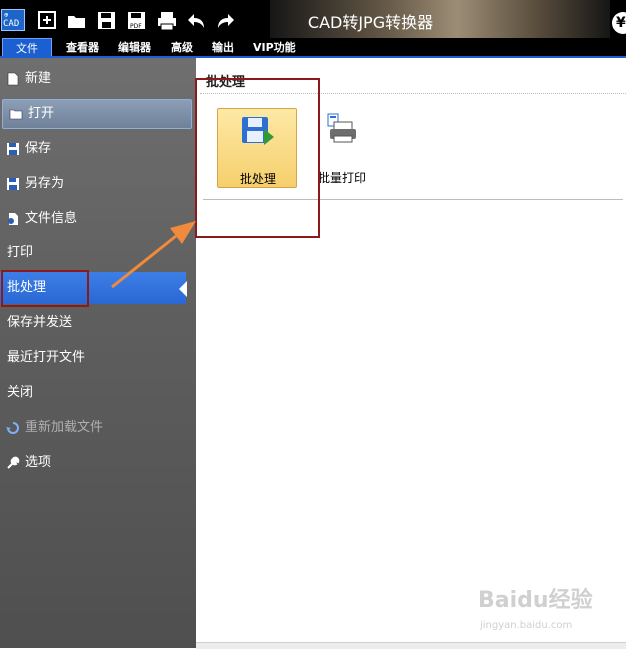 The image size is (626, 649). What do you see at coordinates (13, 149) in the screenshot?
I see `save-icon` at bounding box center [13, 149].